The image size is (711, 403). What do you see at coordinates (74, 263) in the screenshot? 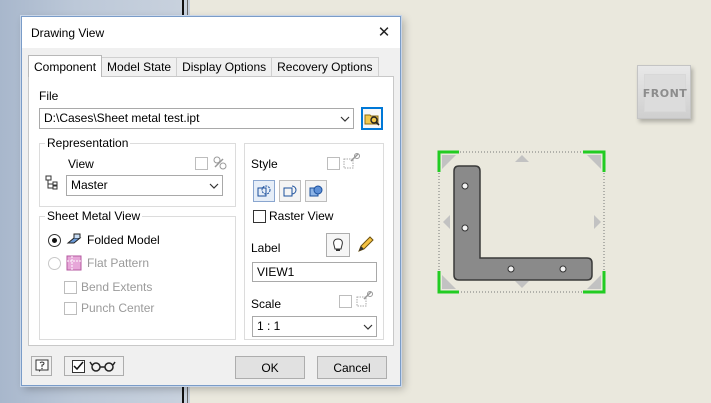
I see `flat-pattern-icon` at bounding box center [74, 263].